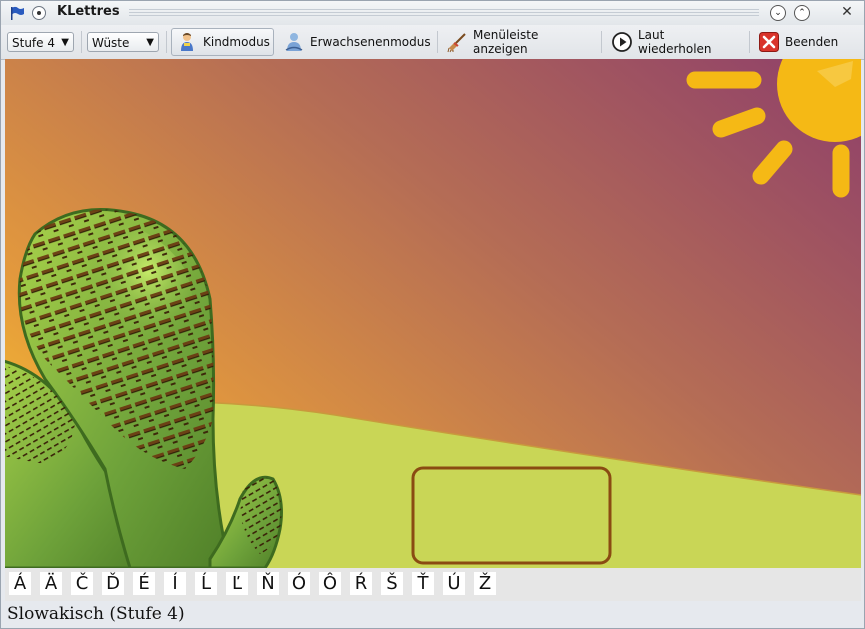 This screenshot has width=865, height=629. I want to click on play-icon, so click(622, 42).